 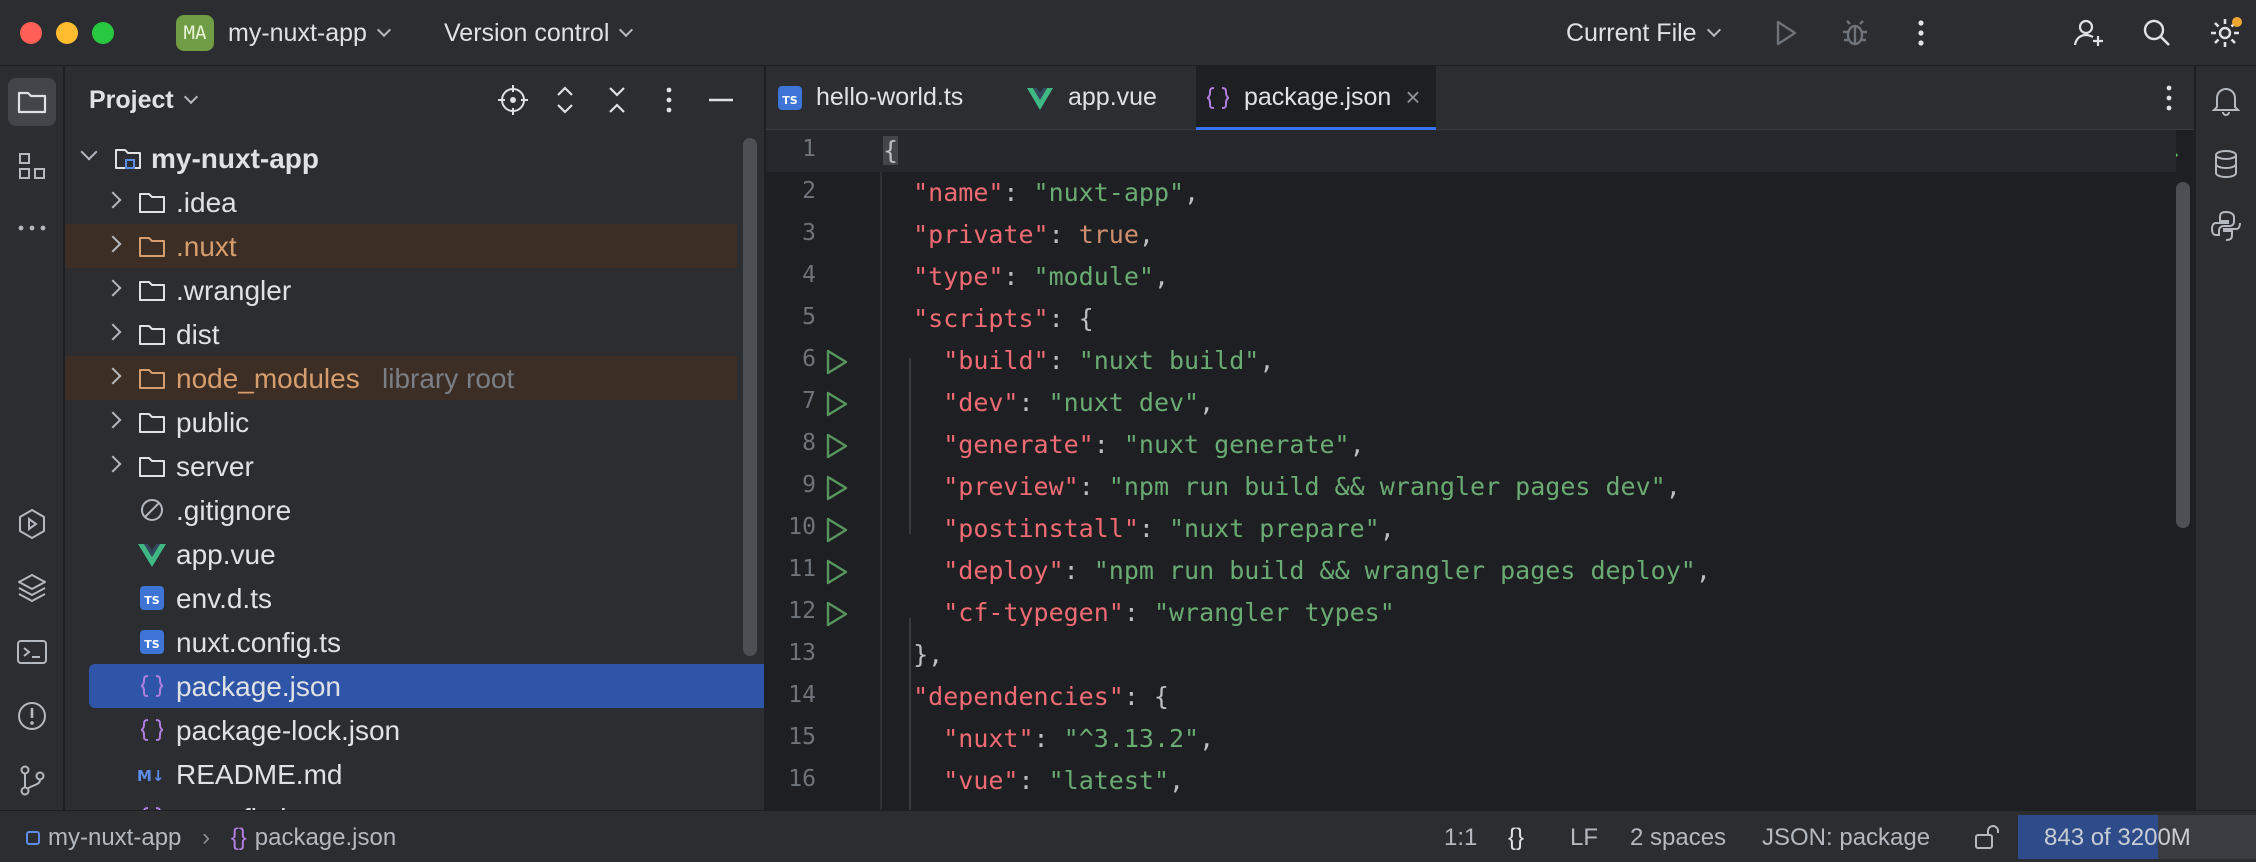 What do you see at coordinates (1855, 33) in the screenshot?
I see `debug-icon` at bounding box center [1855, 33].